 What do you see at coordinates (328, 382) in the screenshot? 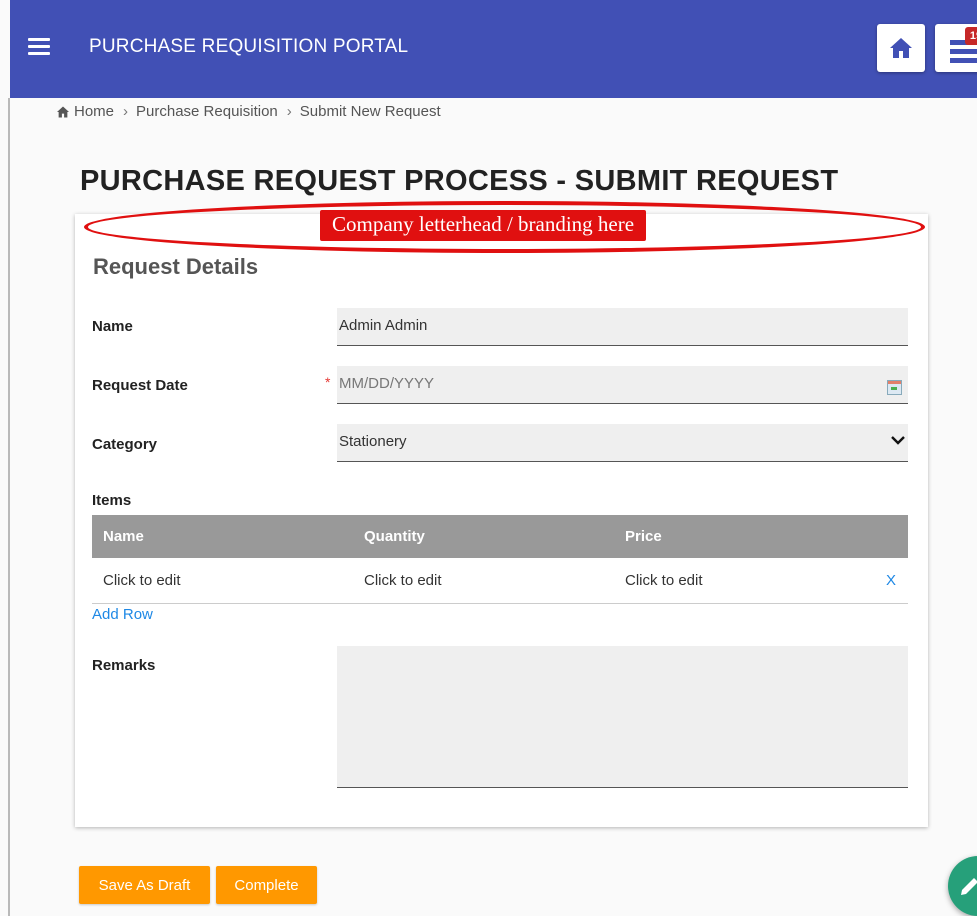
I see `required-marker: *` at bounding box center [328, 382].